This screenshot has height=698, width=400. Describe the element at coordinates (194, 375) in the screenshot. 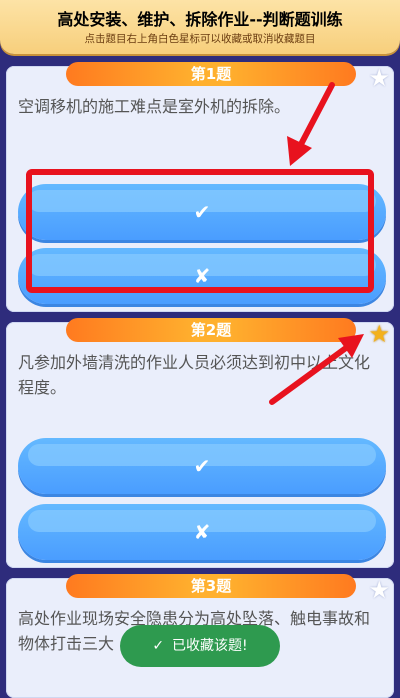

I see `question-text: 凡参加外墙清洗的作业人员必须达到初中以上文化程度。` at that location.